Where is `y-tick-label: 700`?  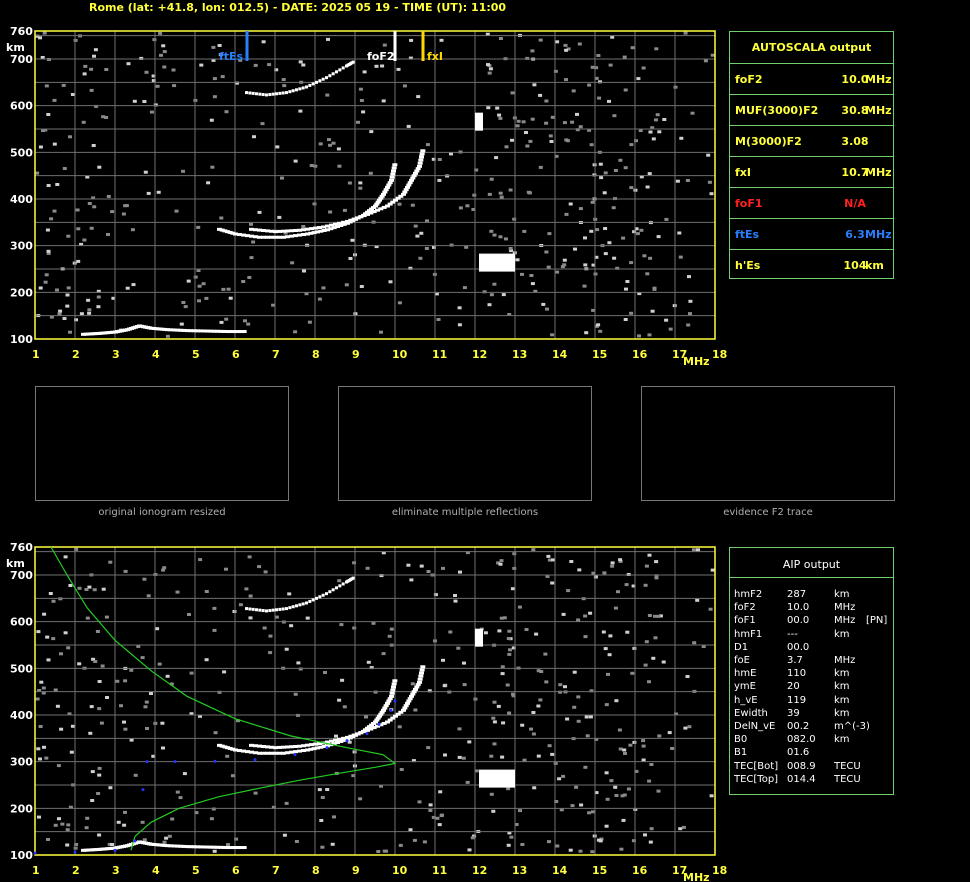 y-tick-label: 700 is located at coordinates (21, 575).